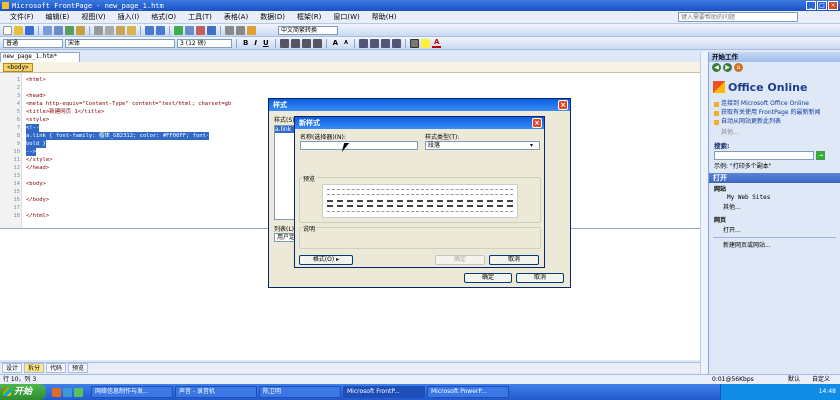  Describe the element at coordinates (317, 43) in the screenshot. I see `justify-icon` at that location.